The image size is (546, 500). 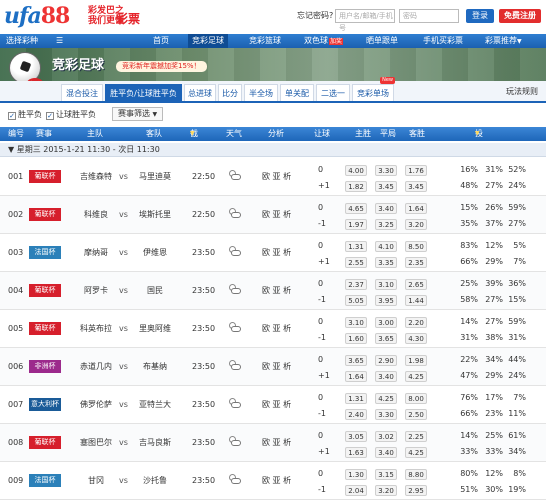 What do you see at coordinates (416, 262) in the screenshot?
I see `odds-button: 2.35` at bounding box center [416, 262].